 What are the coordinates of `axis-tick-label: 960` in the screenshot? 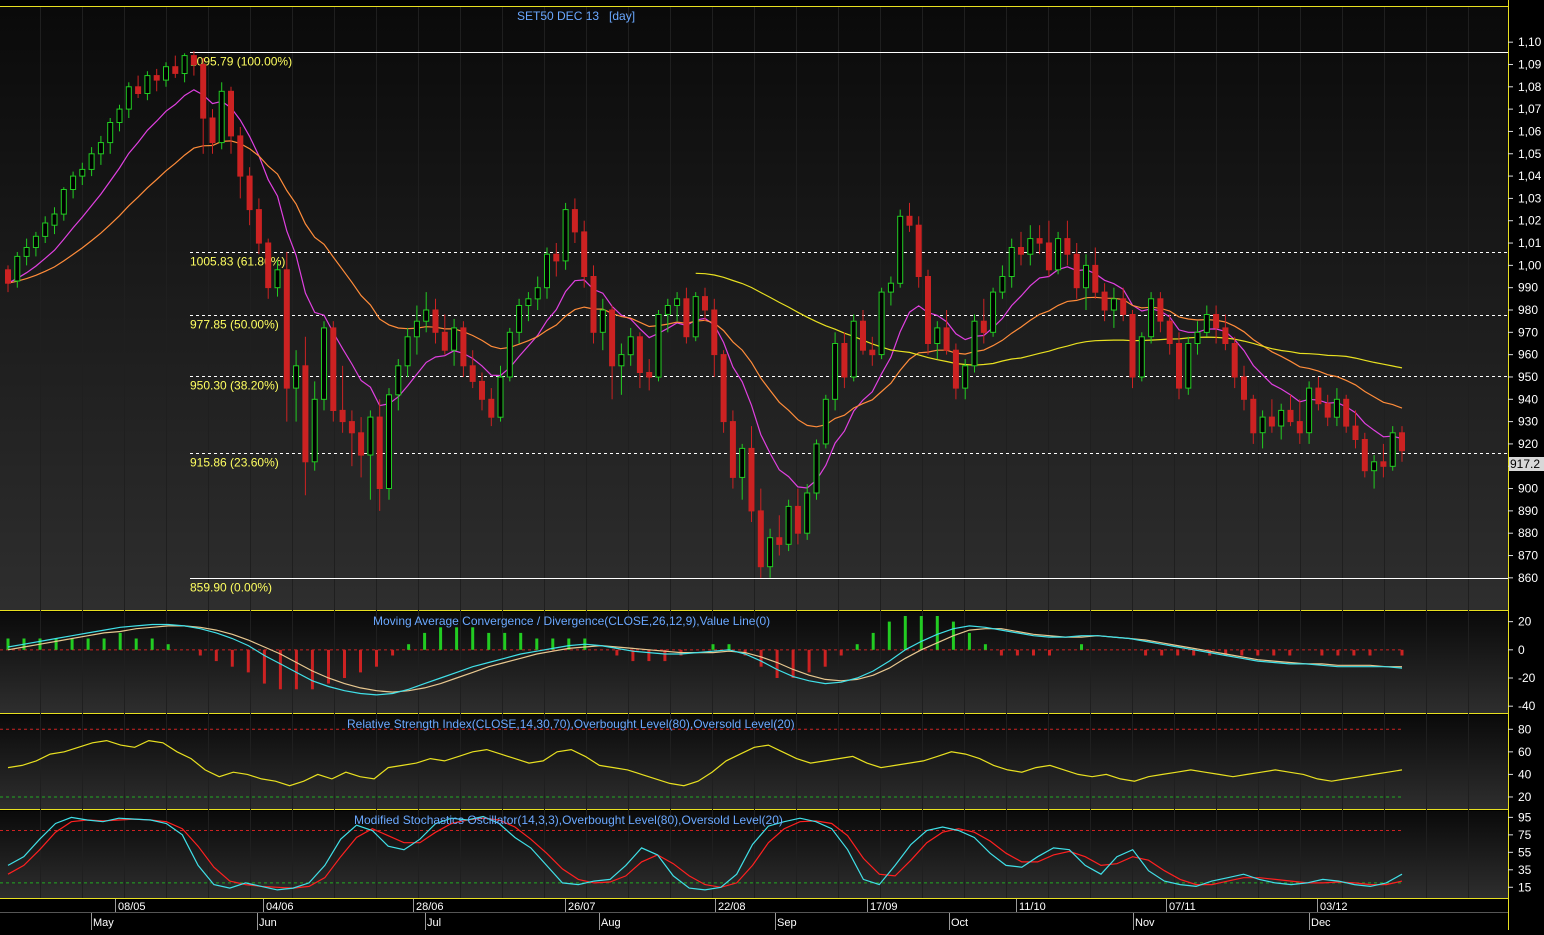 It's located at (1528, 355).